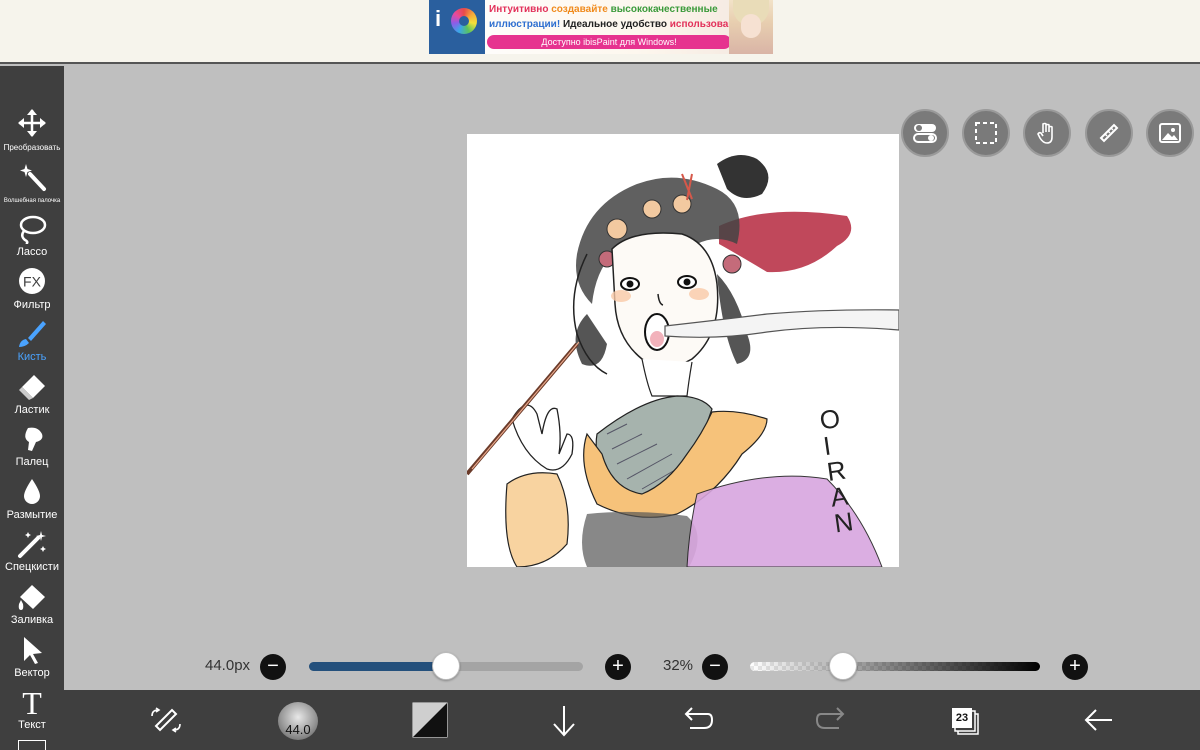 The image size is (1200, 750). Describe the element at coordinates (377, 666) in the screenshot. I see `brush-size-fill` at that location.